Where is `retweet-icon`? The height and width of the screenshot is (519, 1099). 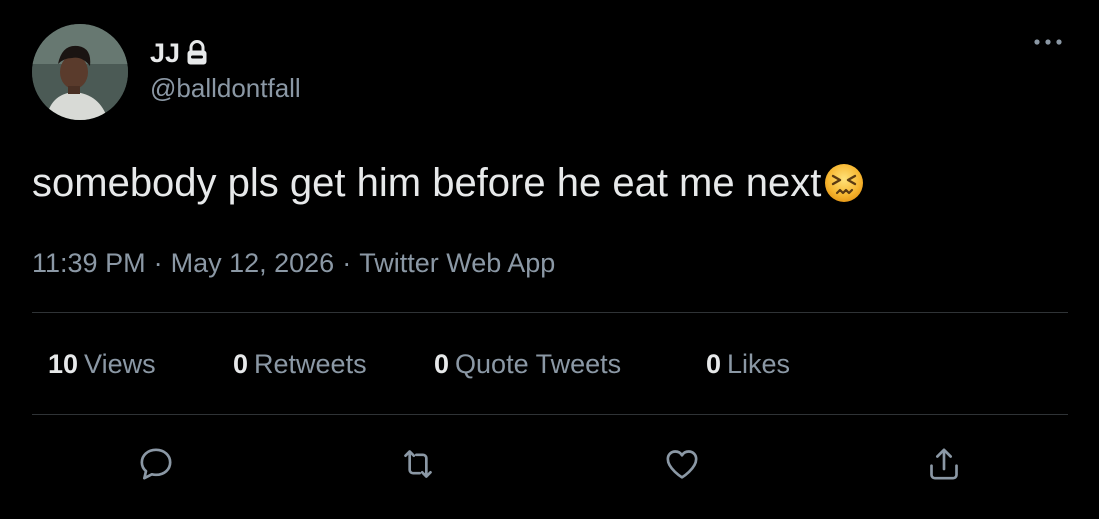 retweet-icon is located at coordinates (418, 464).